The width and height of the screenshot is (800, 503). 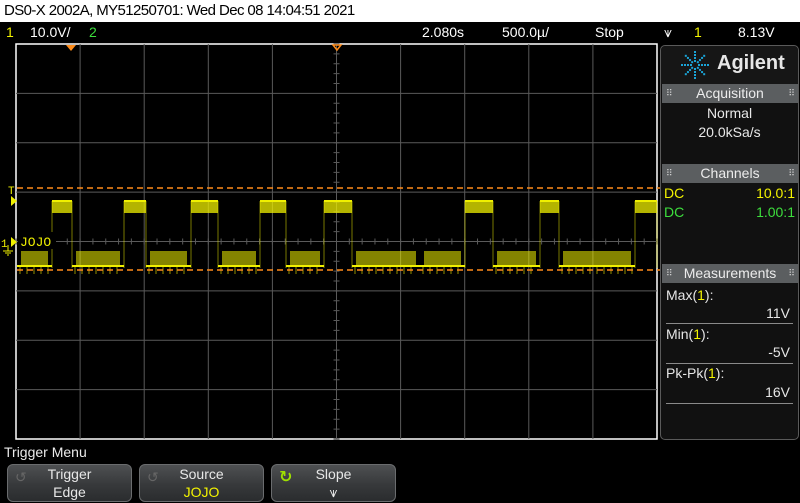 I want to click on channel1-row: DC 10.0:1, so click(x=729, y=193).